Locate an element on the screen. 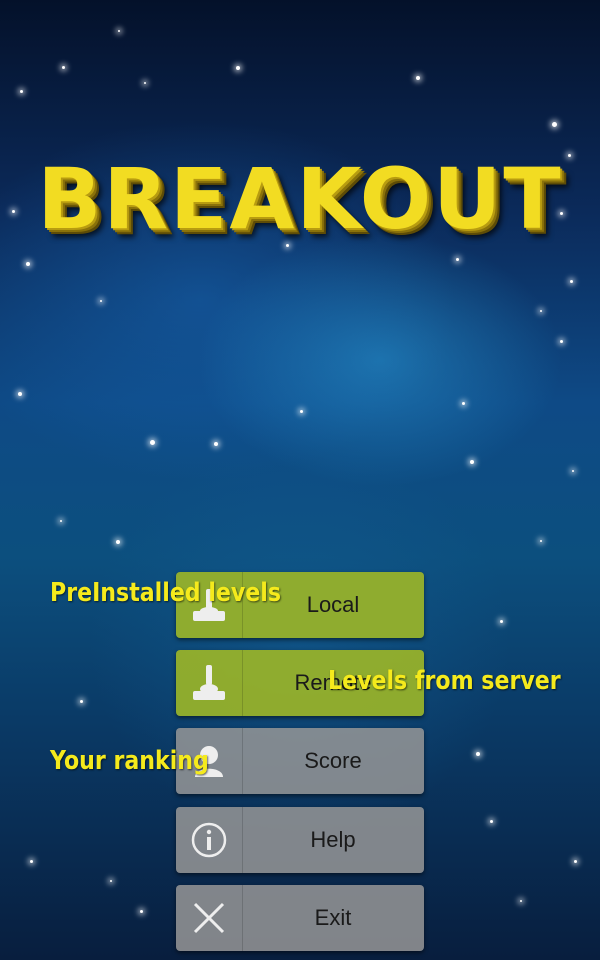 The height and width of the screenshot is (960, 600). local-annotation: PreInstalled levels is located at coordinates (166, 593).